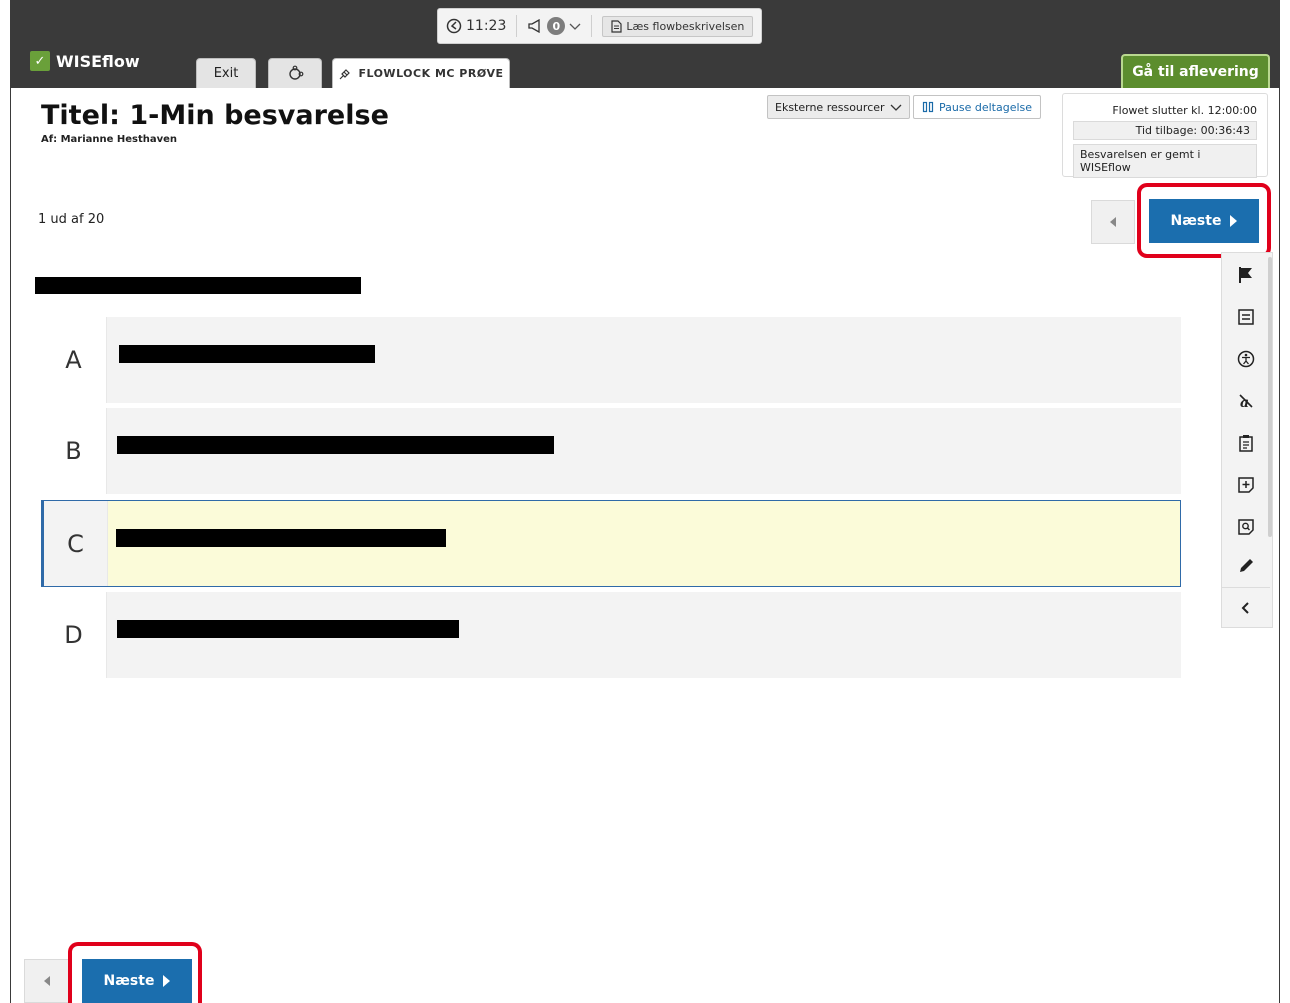  Describe the element at coordinates (1184, 110) in the screenshot. I see `flow-end-time: Flowet slutter kl. 12:00:00` at that location.